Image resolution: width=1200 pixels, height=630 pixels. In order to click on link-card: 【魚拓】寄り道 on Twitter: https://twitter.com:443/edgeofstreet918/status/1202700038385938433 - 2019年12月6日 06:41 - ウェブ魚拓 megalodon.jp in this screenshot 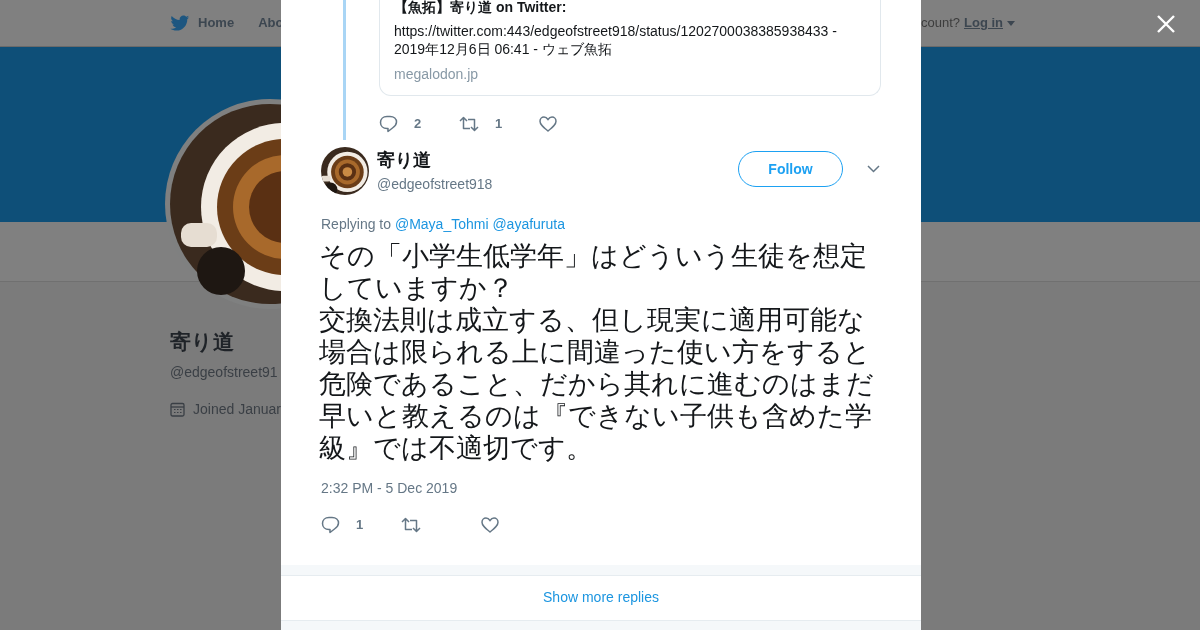, I will do `click(630, 48)`.